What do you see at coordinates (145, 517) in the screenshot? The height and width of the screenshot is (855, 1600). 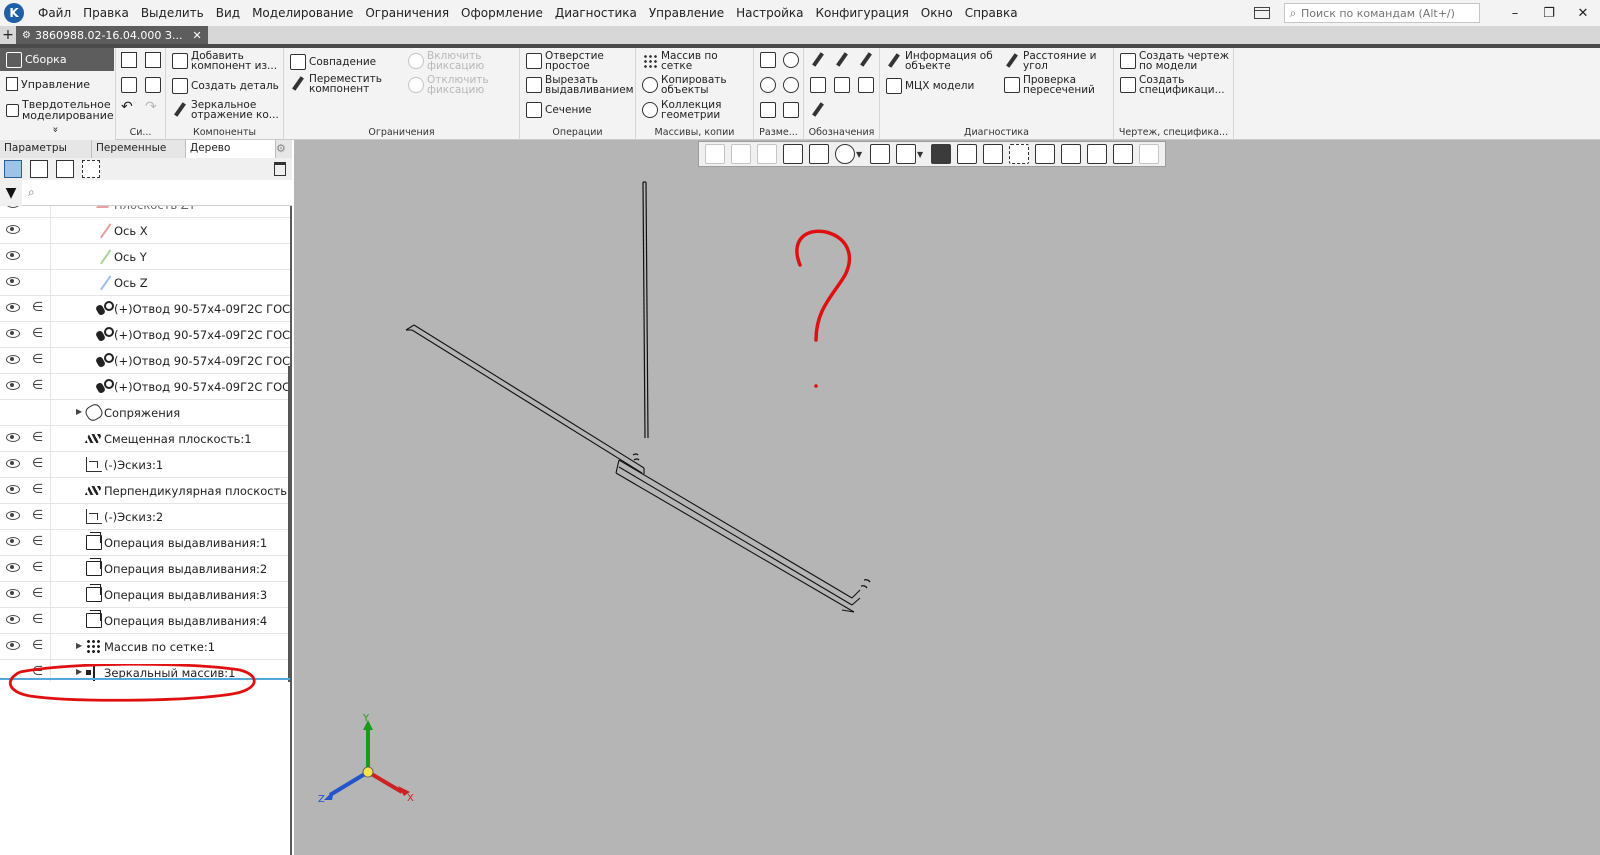 I see `tree-row: ∈ (-)Эскиз:2` at bounding box center [145, 517].